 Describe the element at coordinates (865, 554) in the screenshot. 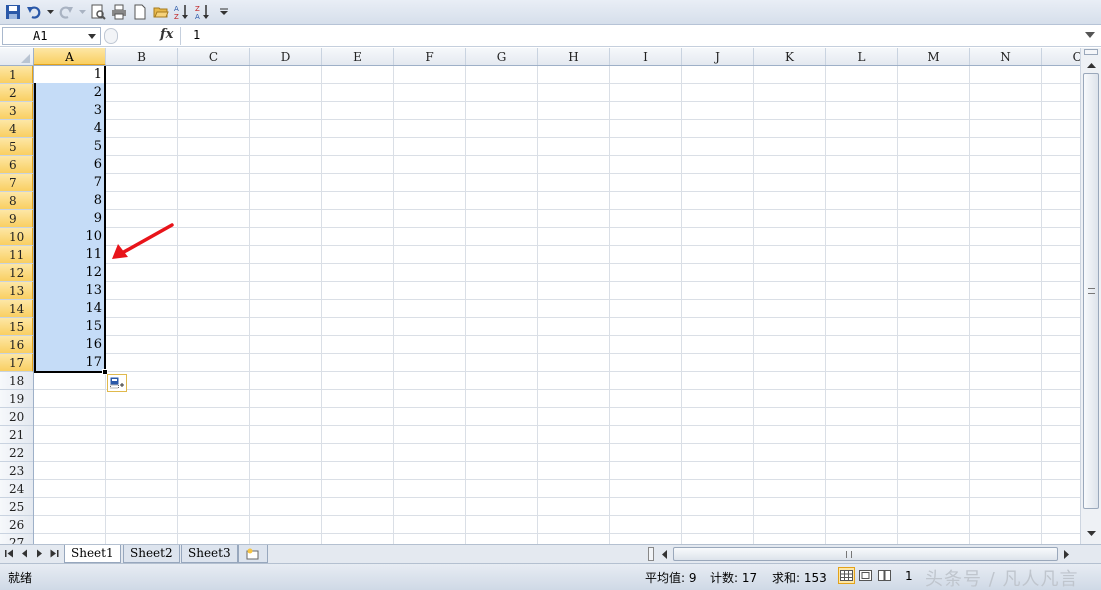

I see `horizontal-scroll-thumb` at that location.